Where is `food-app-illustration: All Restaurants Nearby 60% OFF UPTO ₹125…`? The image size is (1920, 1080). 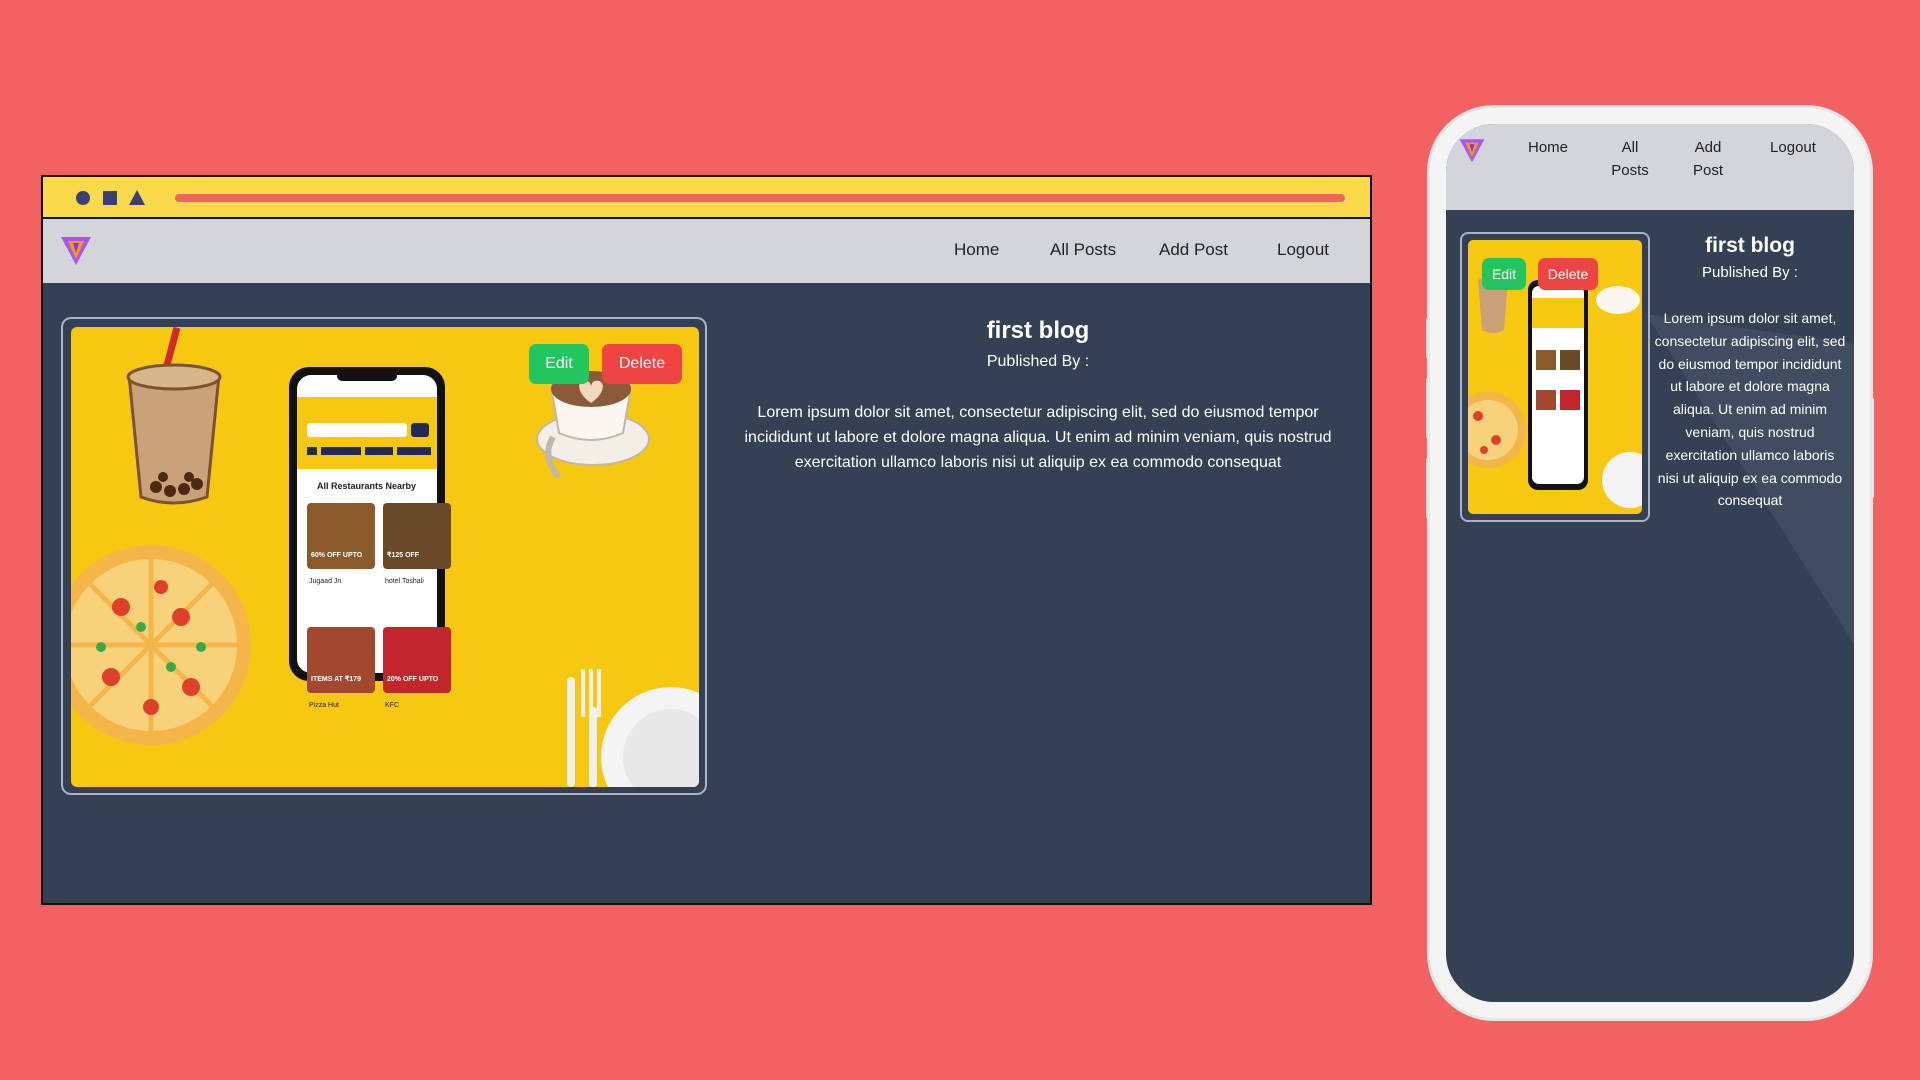
food-app-illustration: All Restaurants Nearby 60% OFF UPTO ₹125… is located at coordinates (385, 557).